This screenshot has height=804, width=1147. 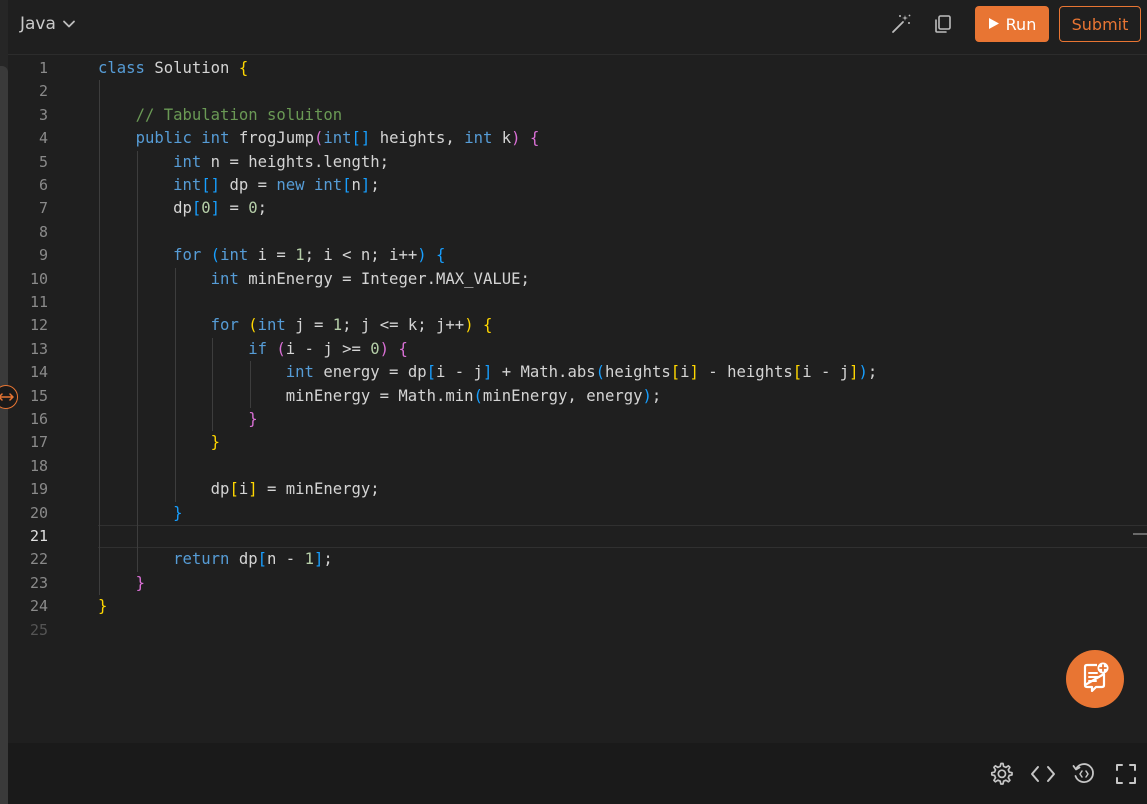 I want to click on submit-label: Submit, so click(x=1100, y=24).